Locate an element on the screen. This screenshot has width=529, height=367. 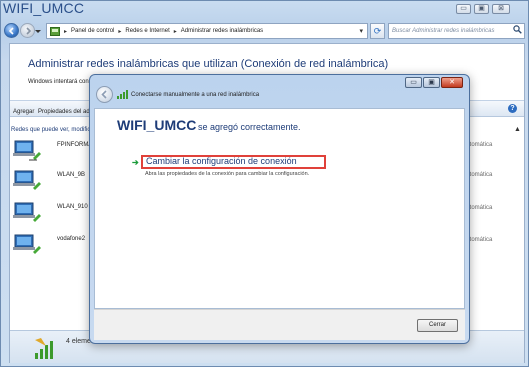
search-placeholder: Buscar Administrar redes inalámbricas is located at coordinates (443, 31).